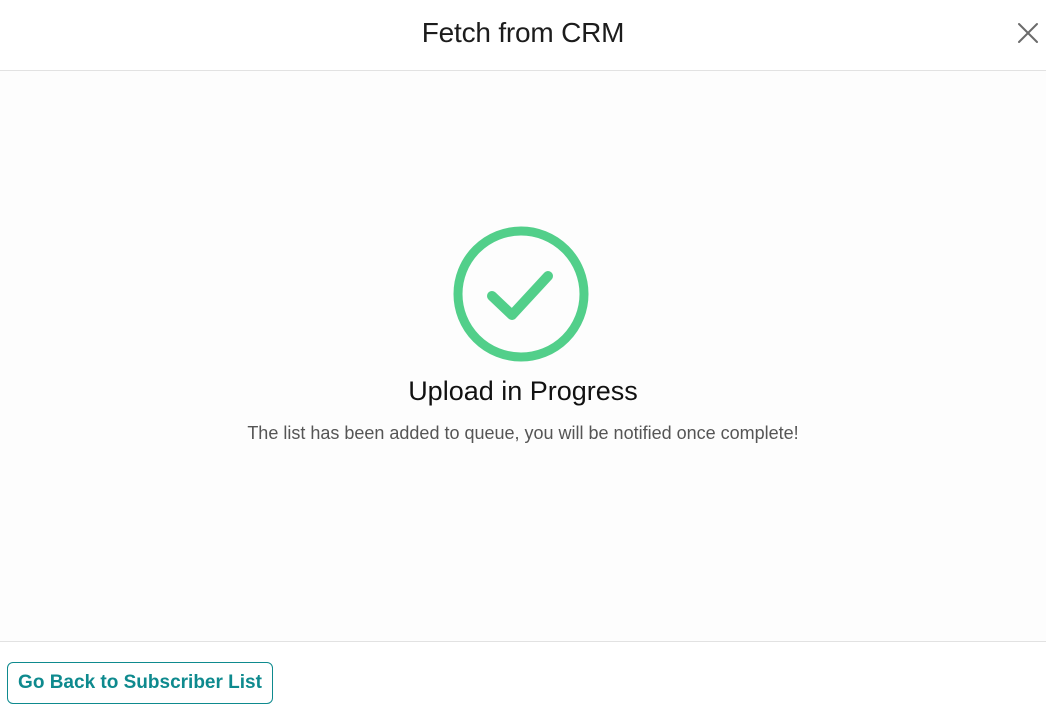 The image size is (1046, 713). I want to click on close-icon, so click(1028, 33).